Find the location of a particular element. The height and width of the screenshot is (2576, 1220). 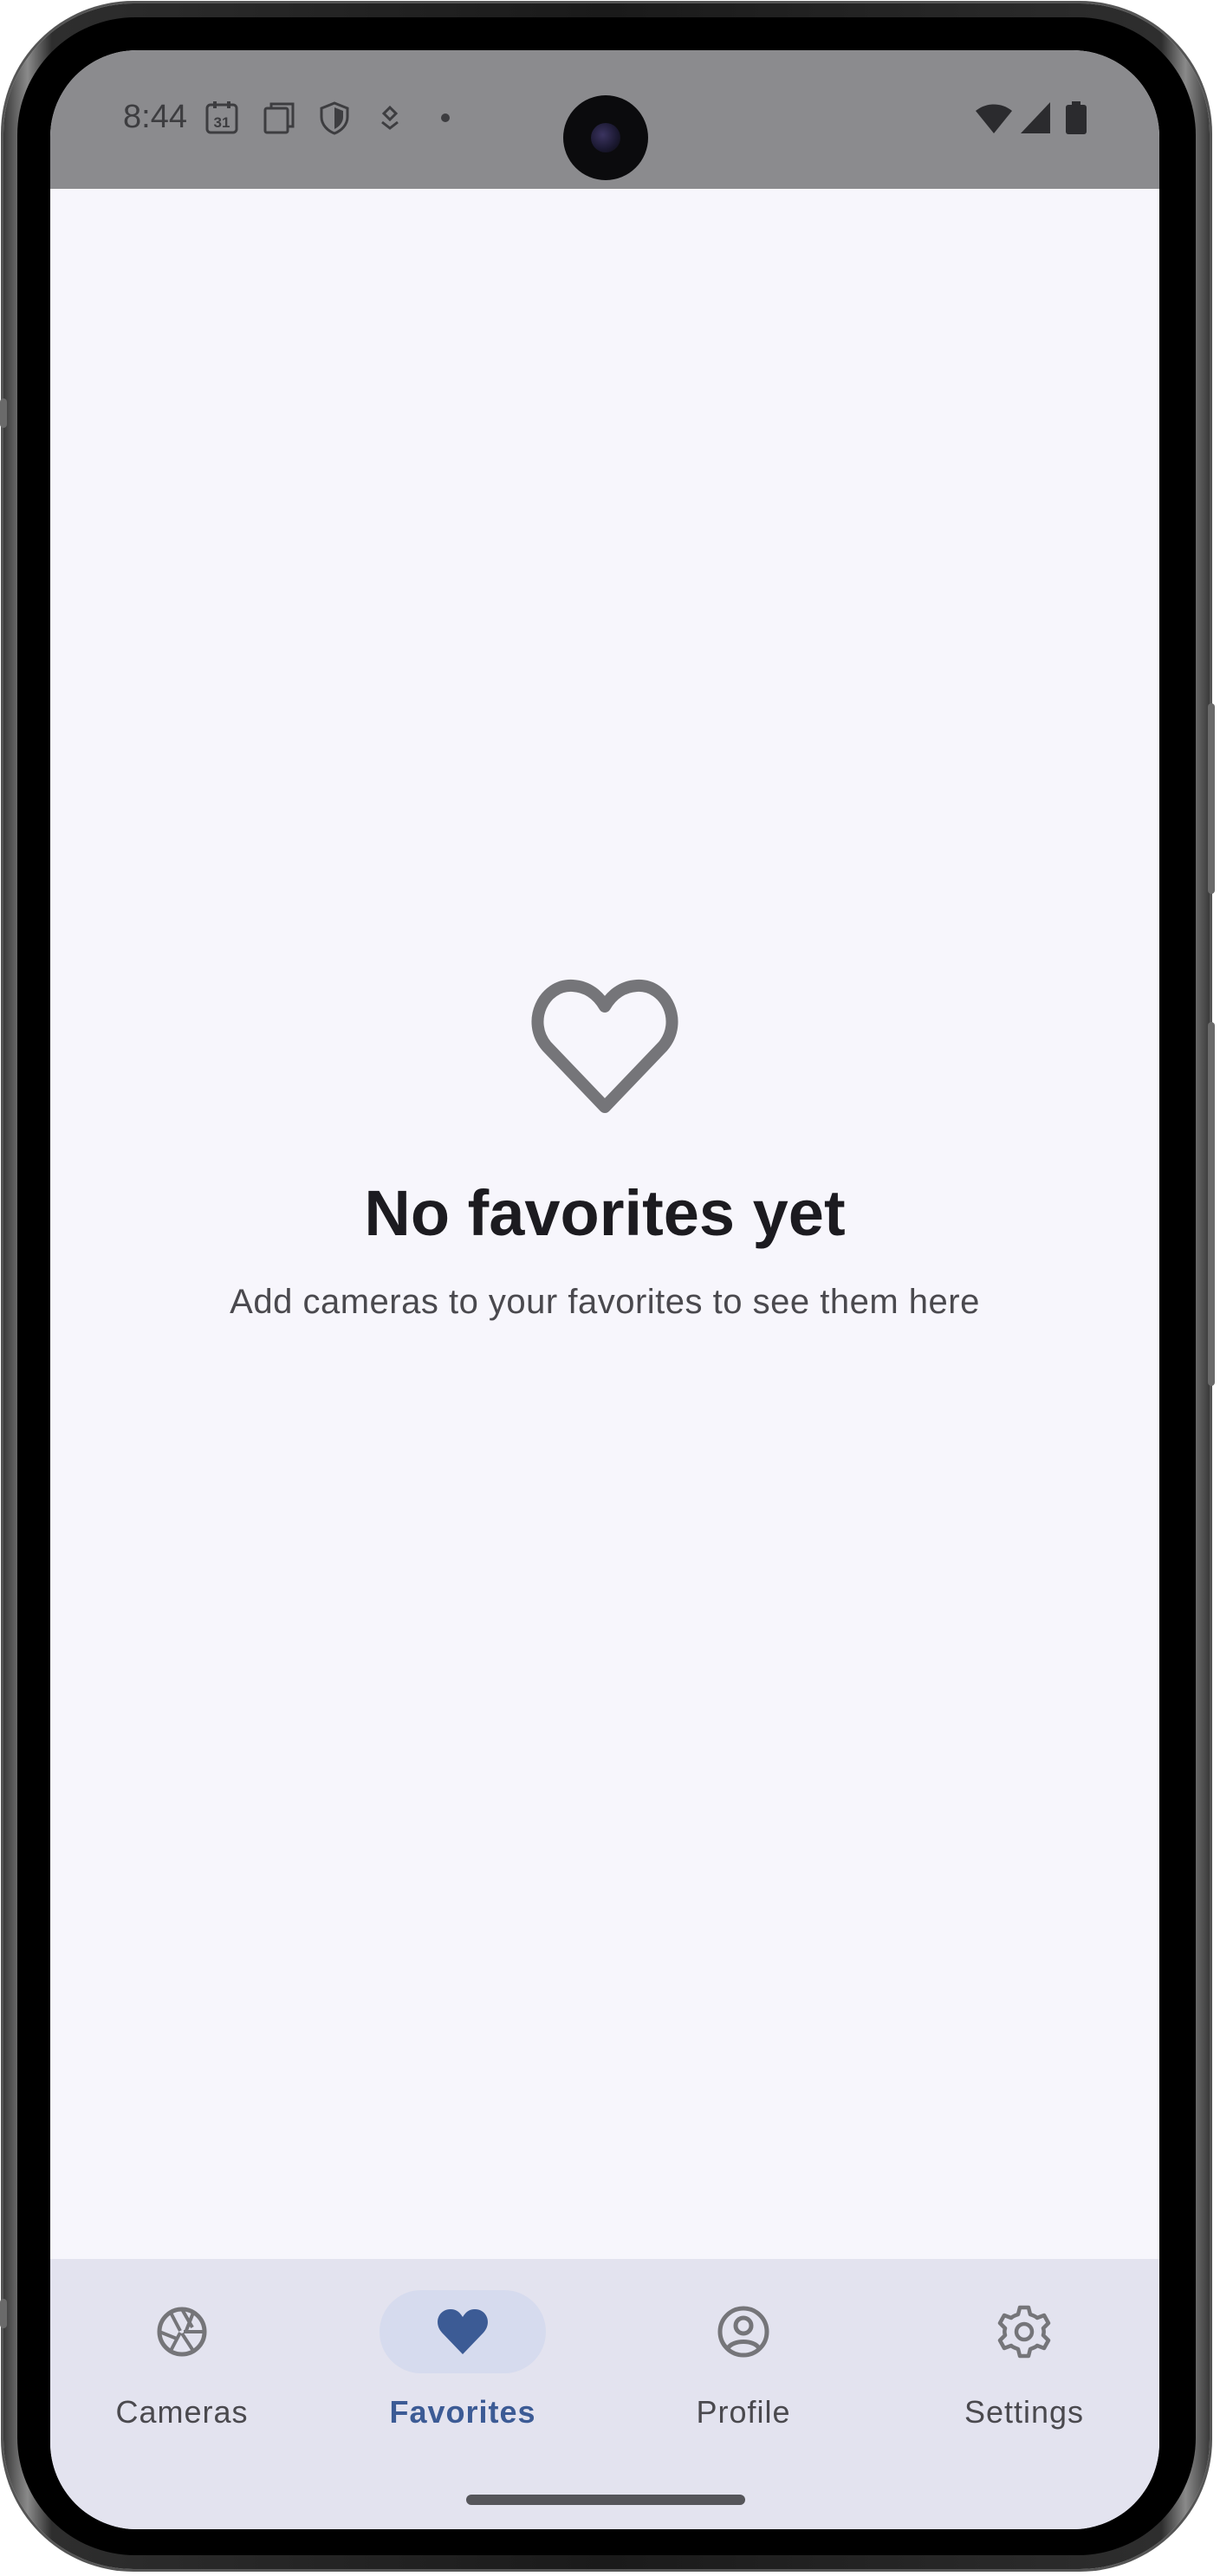

nav-label-settings: Settings is located at coordinates (1024, 2412).